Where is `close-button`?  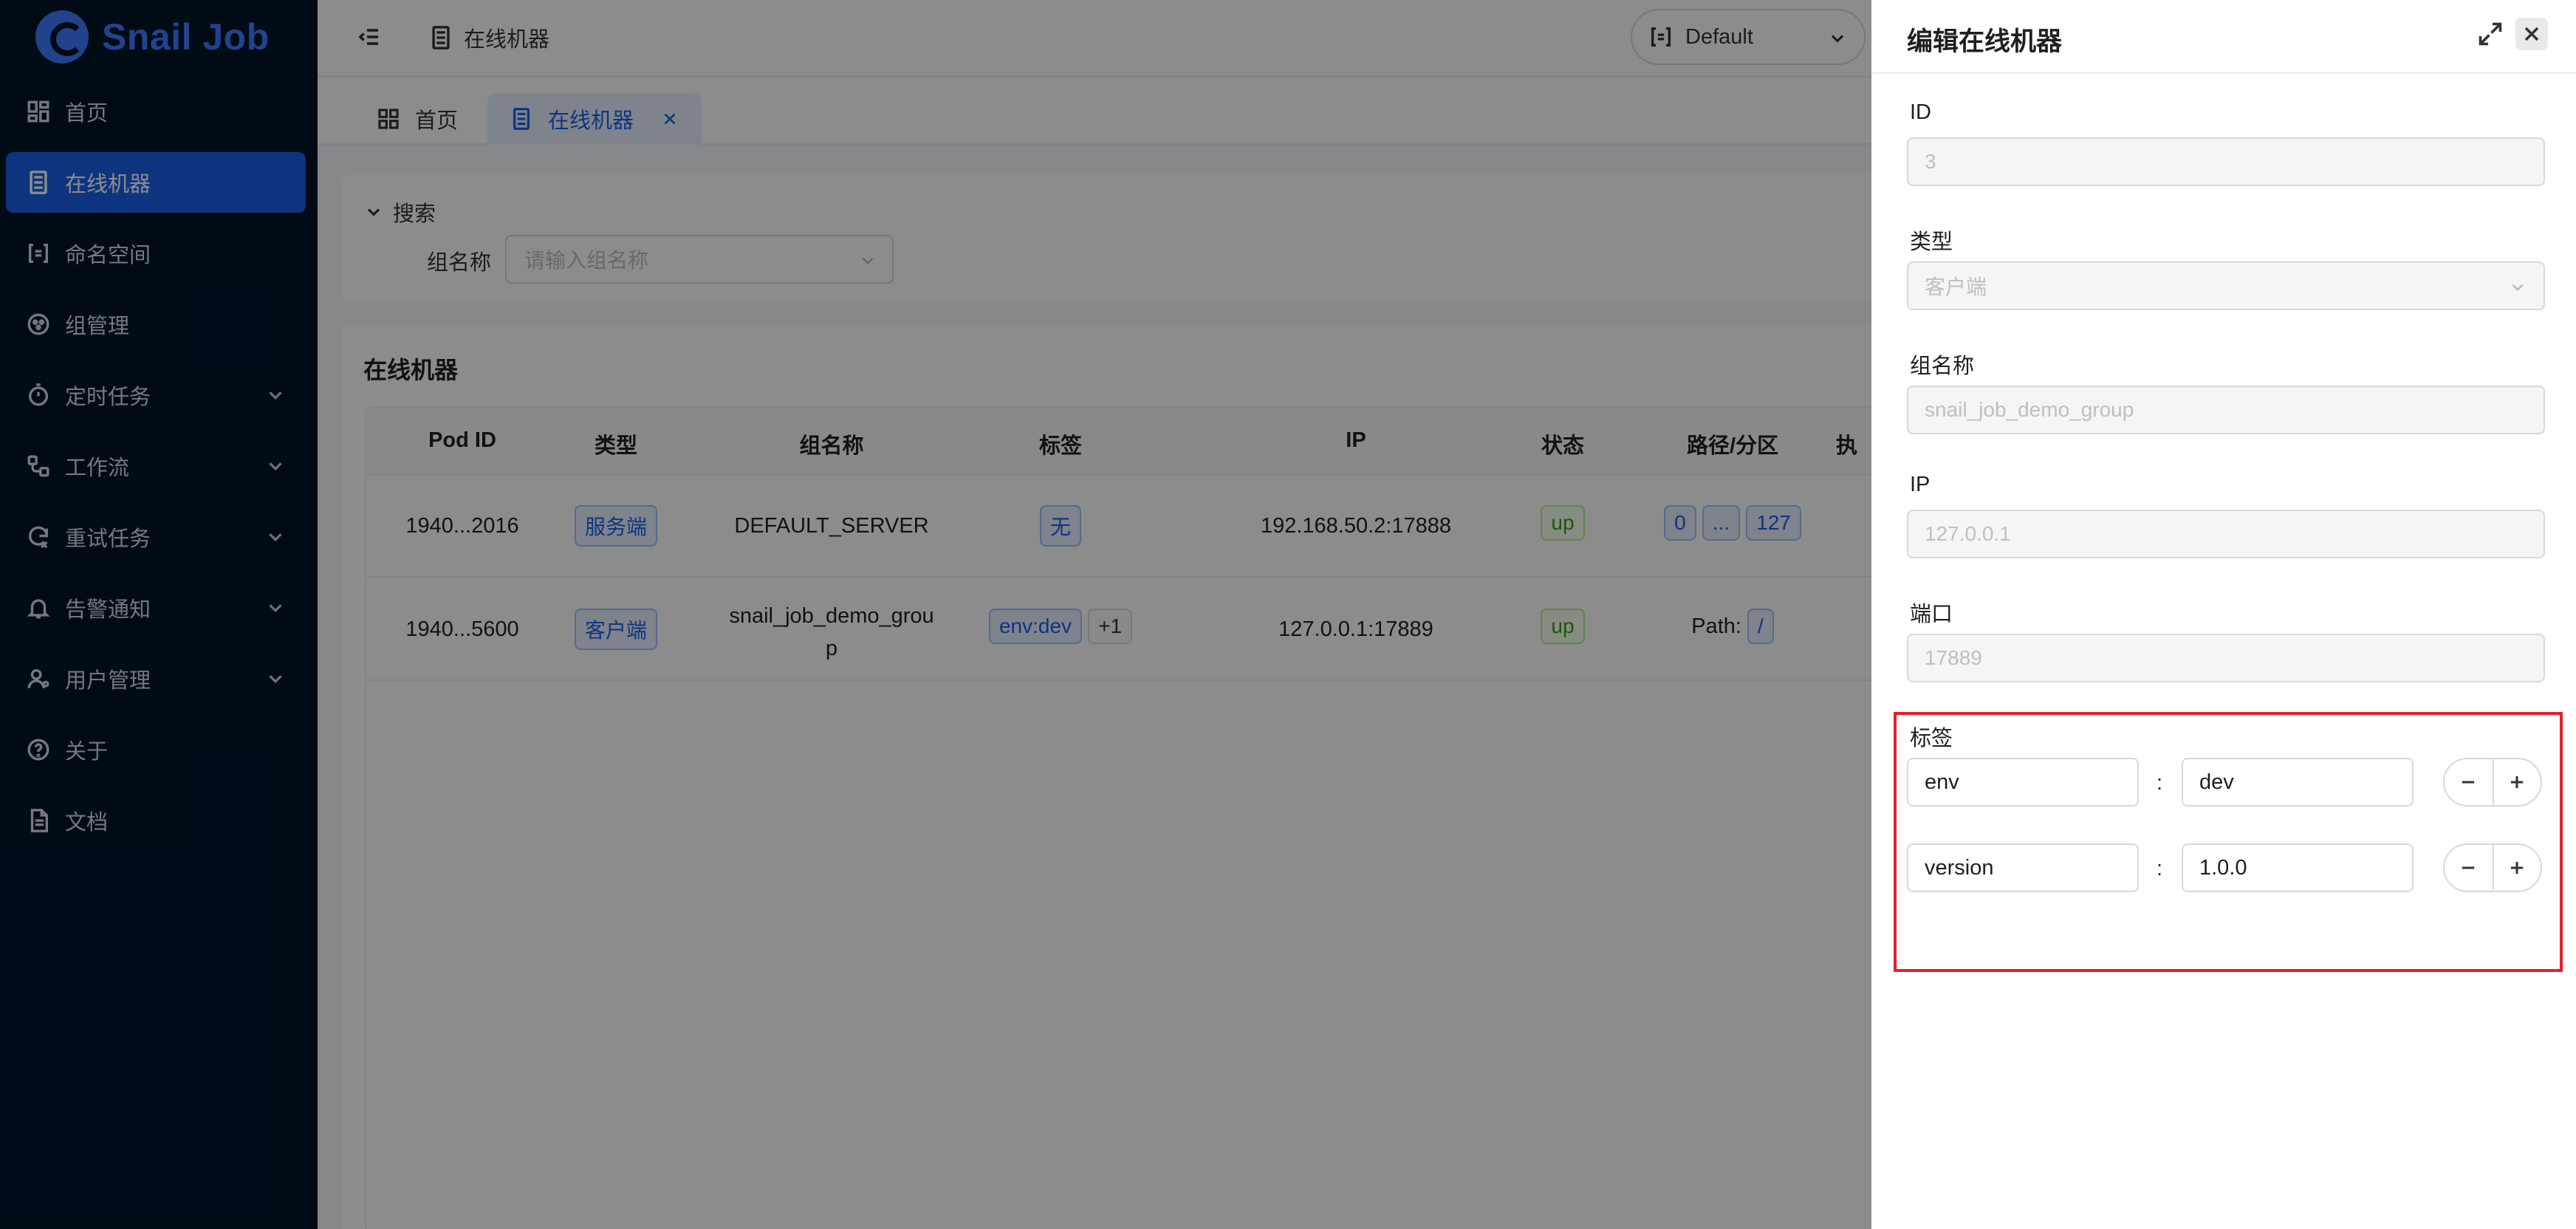 close-button is located at coordinates (2531, 34).